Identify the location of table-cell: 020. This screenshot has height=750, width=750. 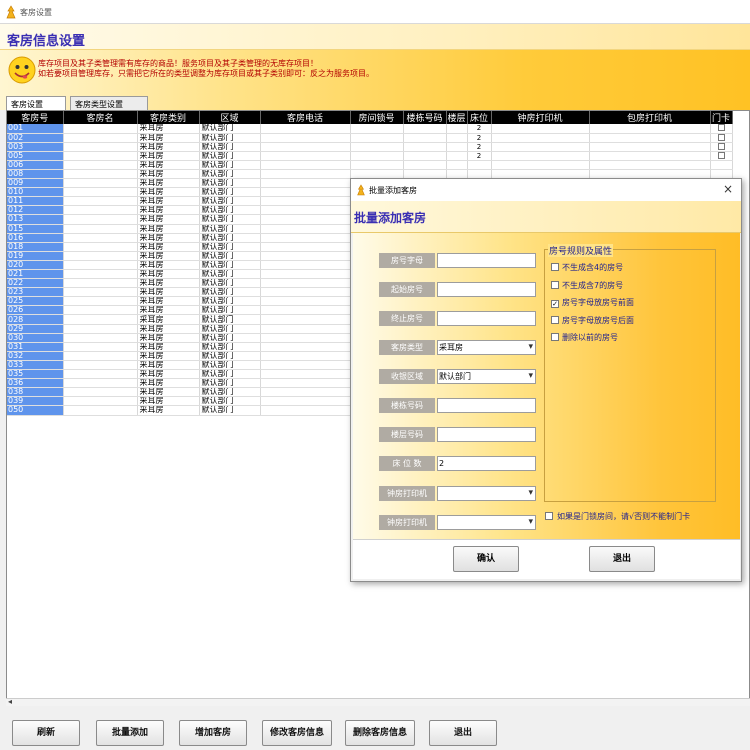
(35, 265).